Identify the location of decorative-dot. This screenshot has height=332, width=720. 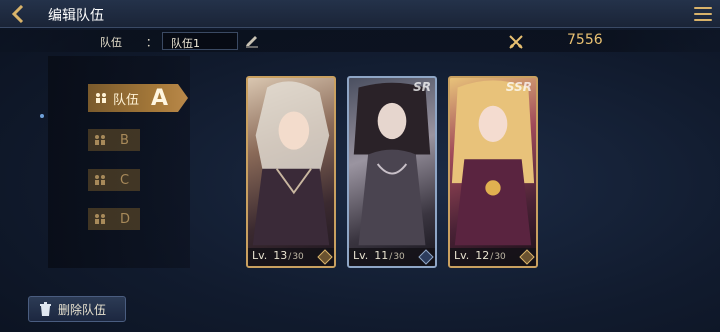
(42, 116).